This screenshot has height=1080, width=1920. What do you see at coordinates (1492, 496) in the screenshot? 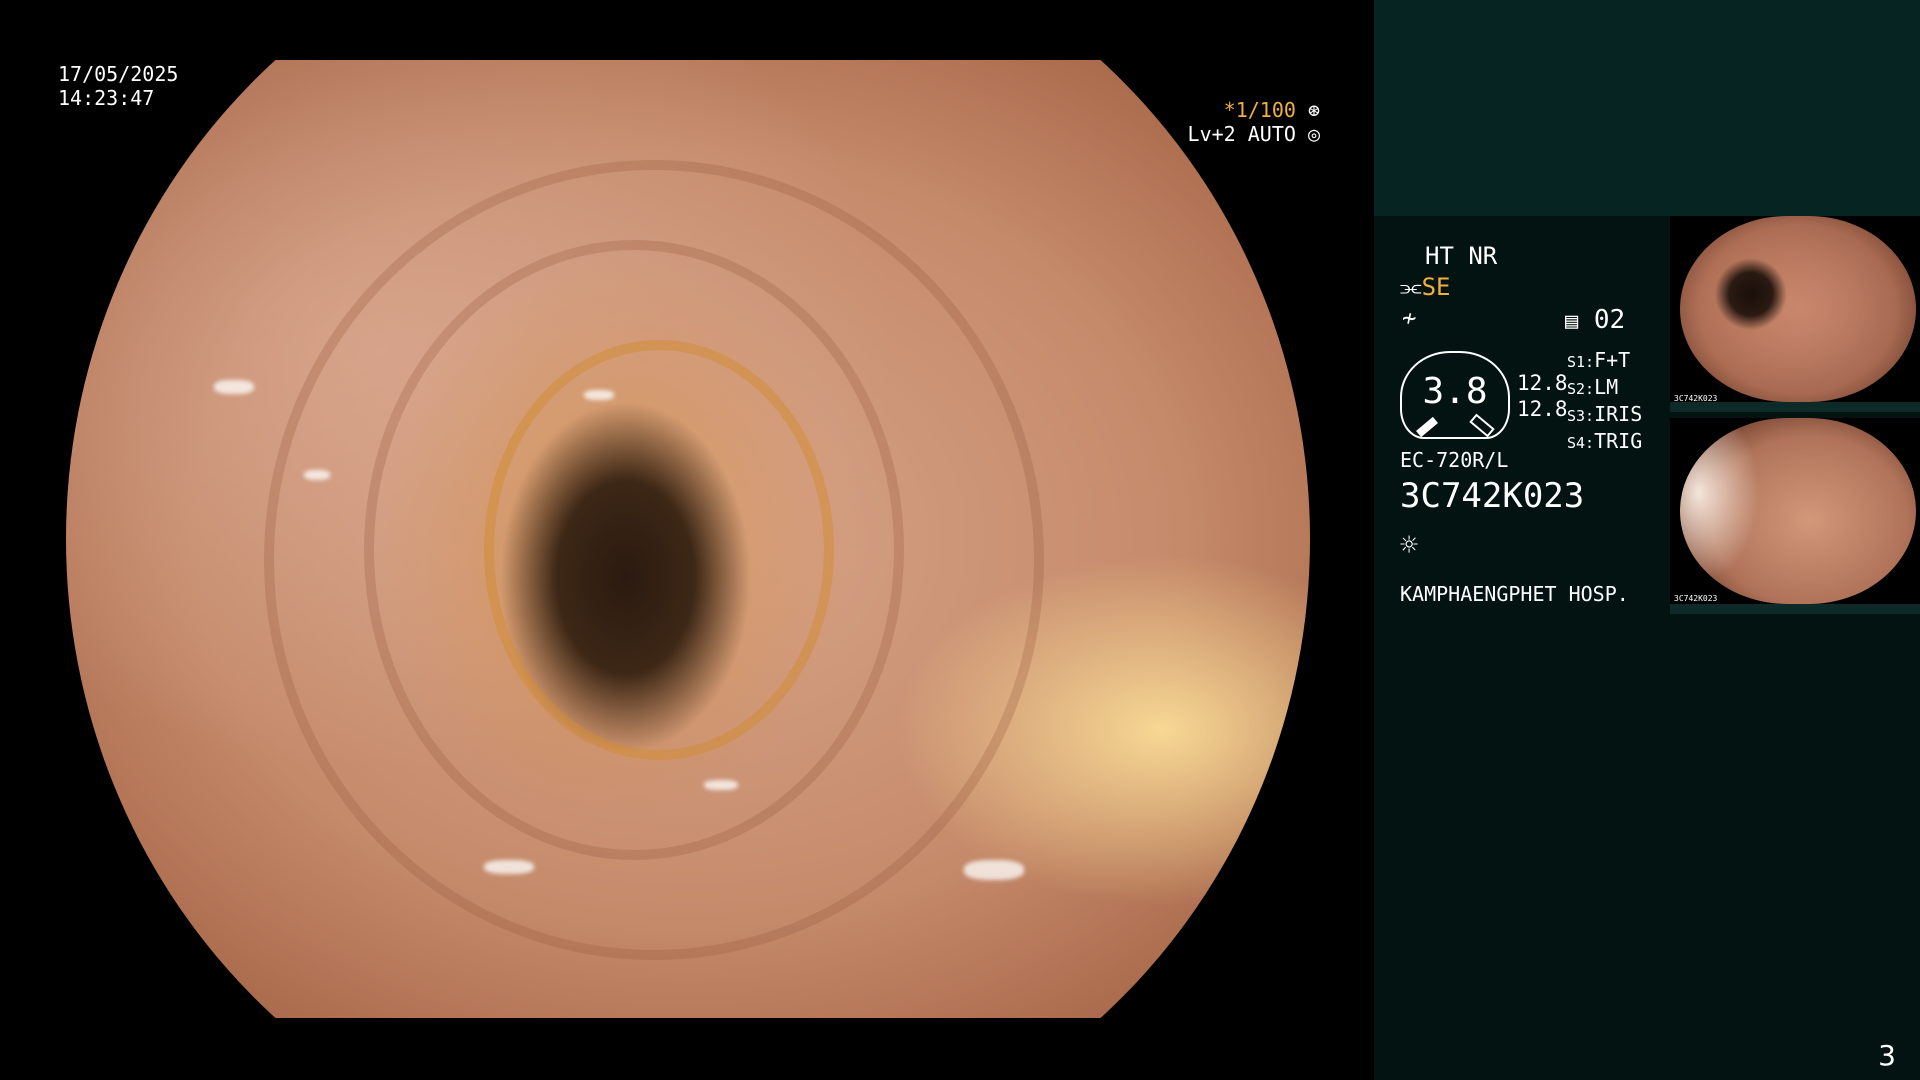
I see `scope-serial: 3C742K023` at bounding box center [1492, 496].